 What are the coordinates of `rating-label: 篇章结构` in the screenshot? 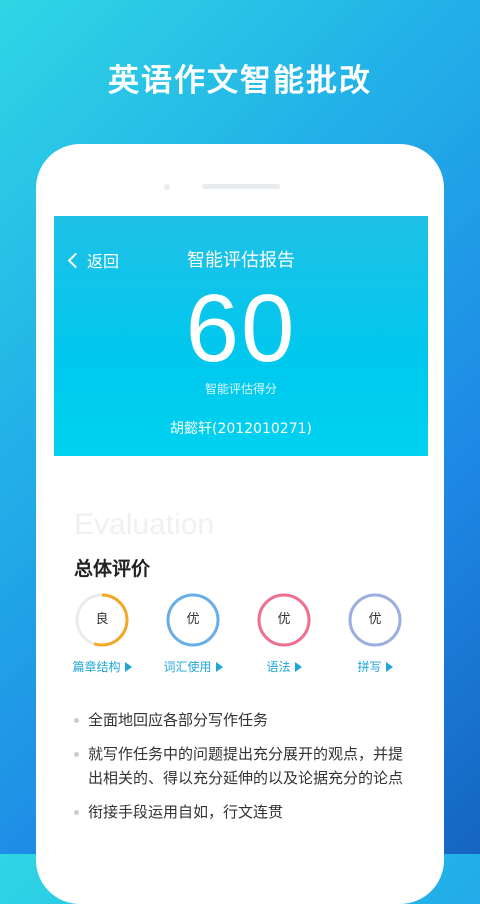 It's located at (96, 667).